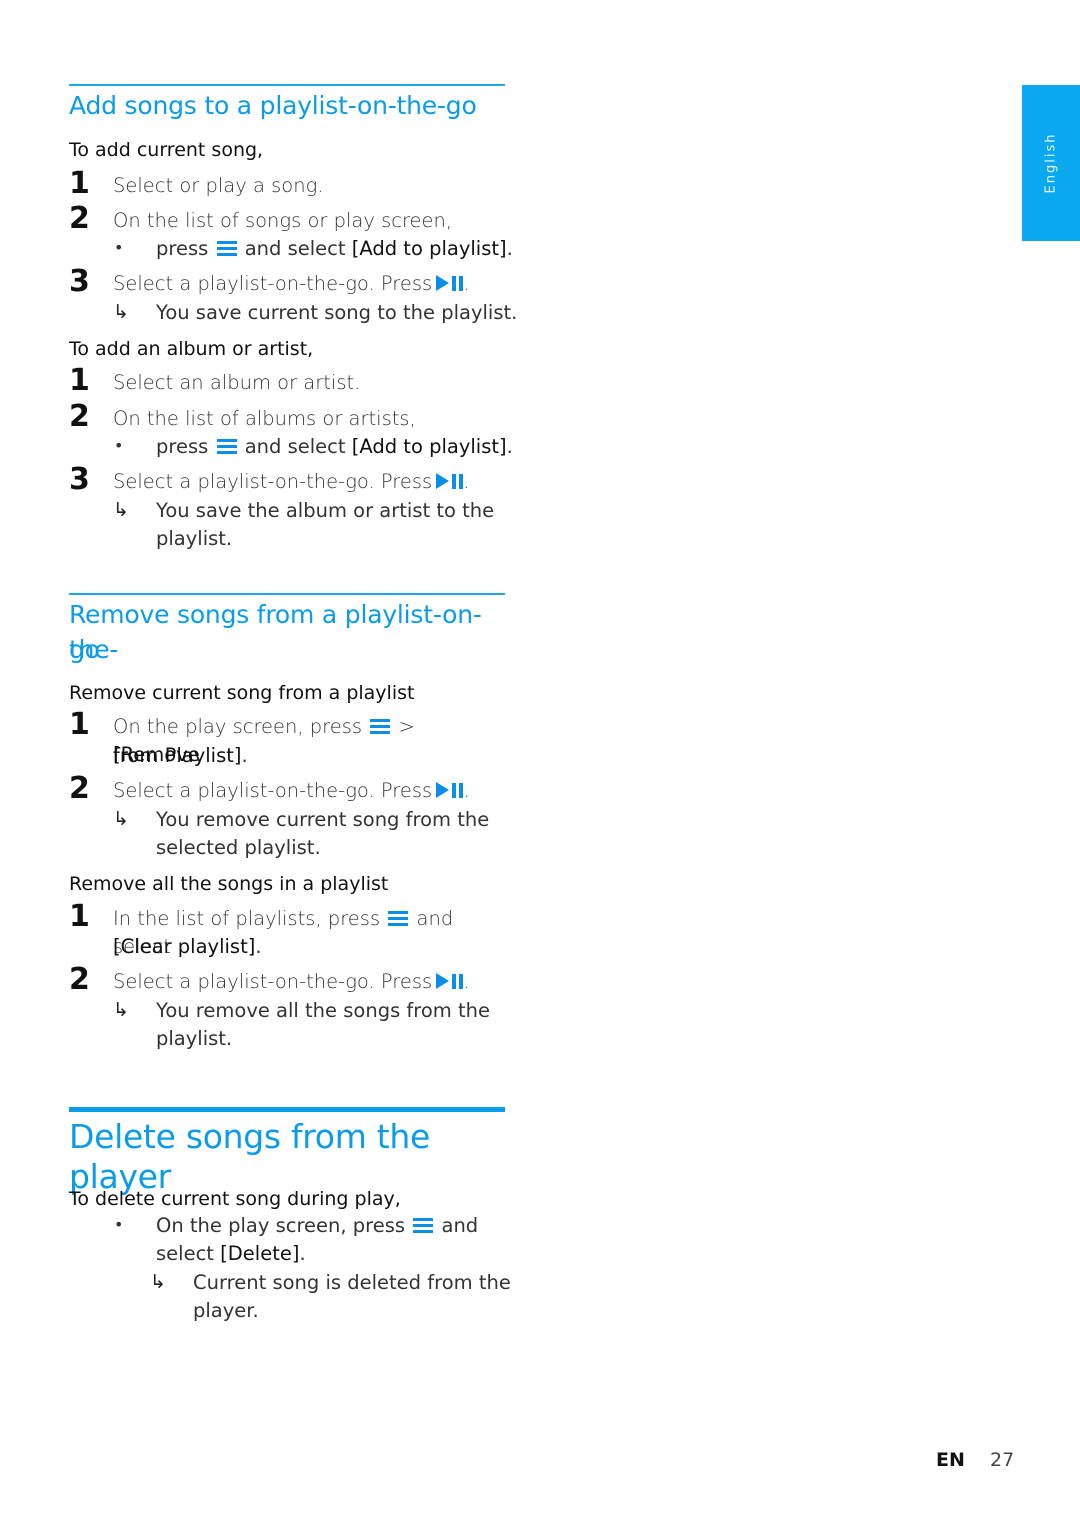 The height and width of the screenshot is (1527, 1080). What do you see at coordinates (323, 819) in the screenshot?
I see `step-result: You remove current song from the` at bounding box center [323, 819].